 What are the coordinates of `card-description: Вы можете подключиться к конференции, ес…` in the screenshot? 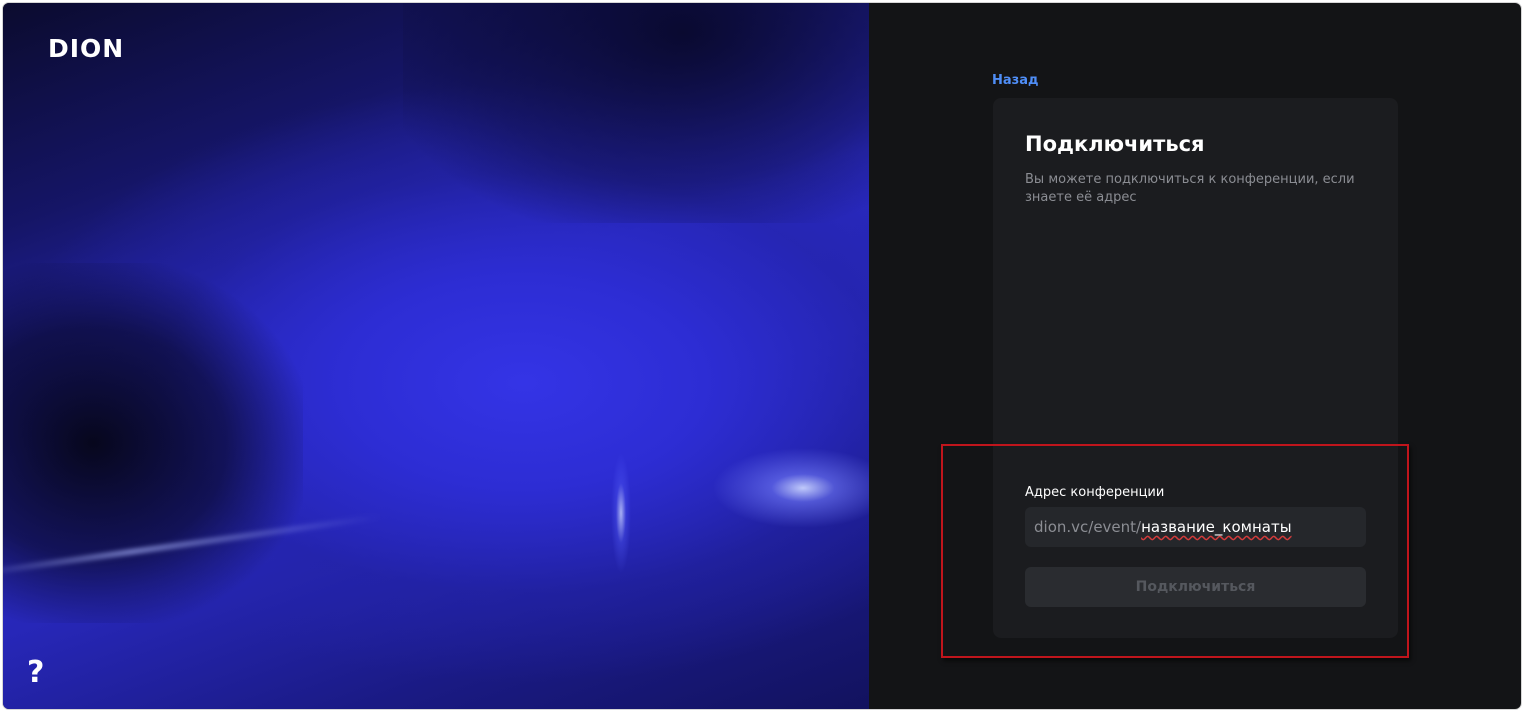 It's located at (1190, 188).